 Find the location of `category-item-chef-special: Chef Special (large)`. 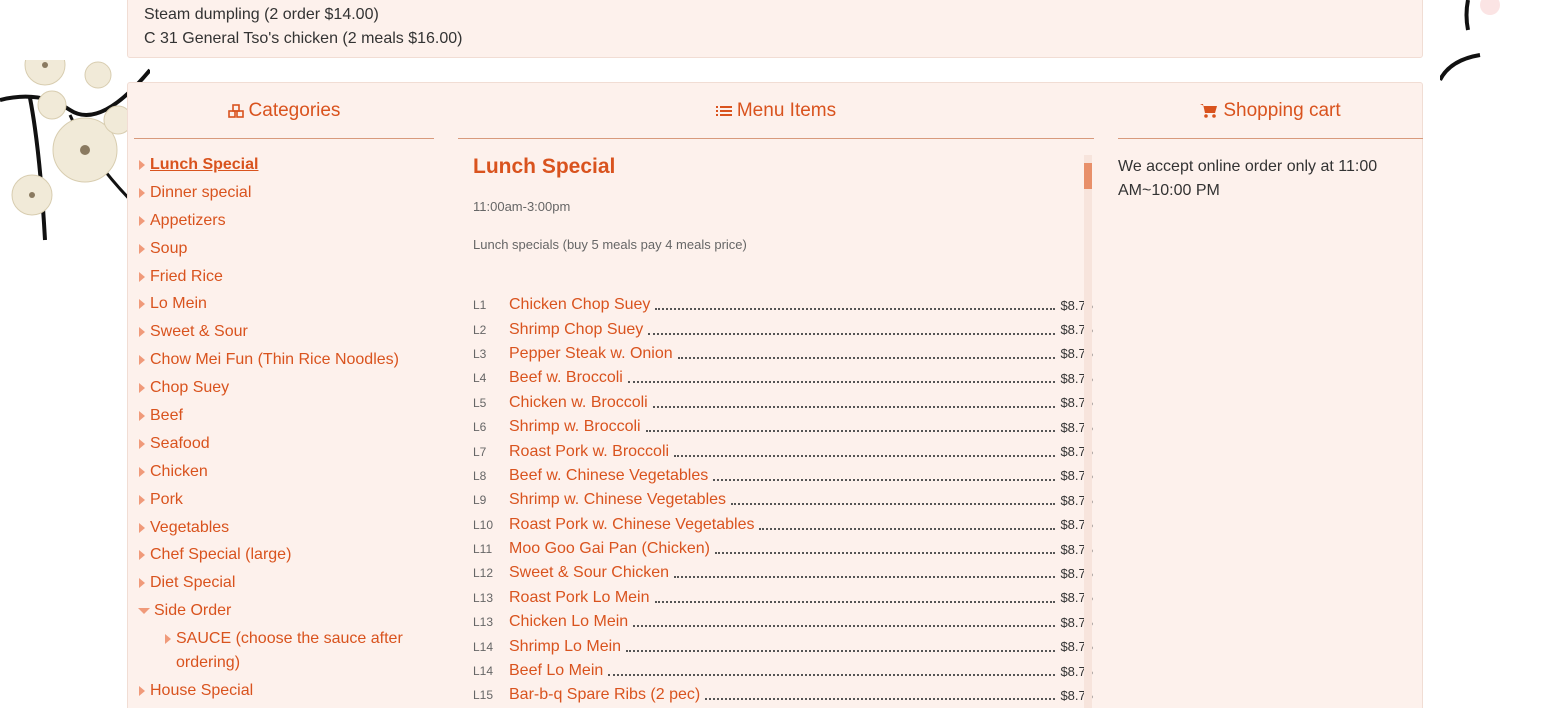

category-item-chef-special: Chef Special (large) is located at coordinates (288, 557).